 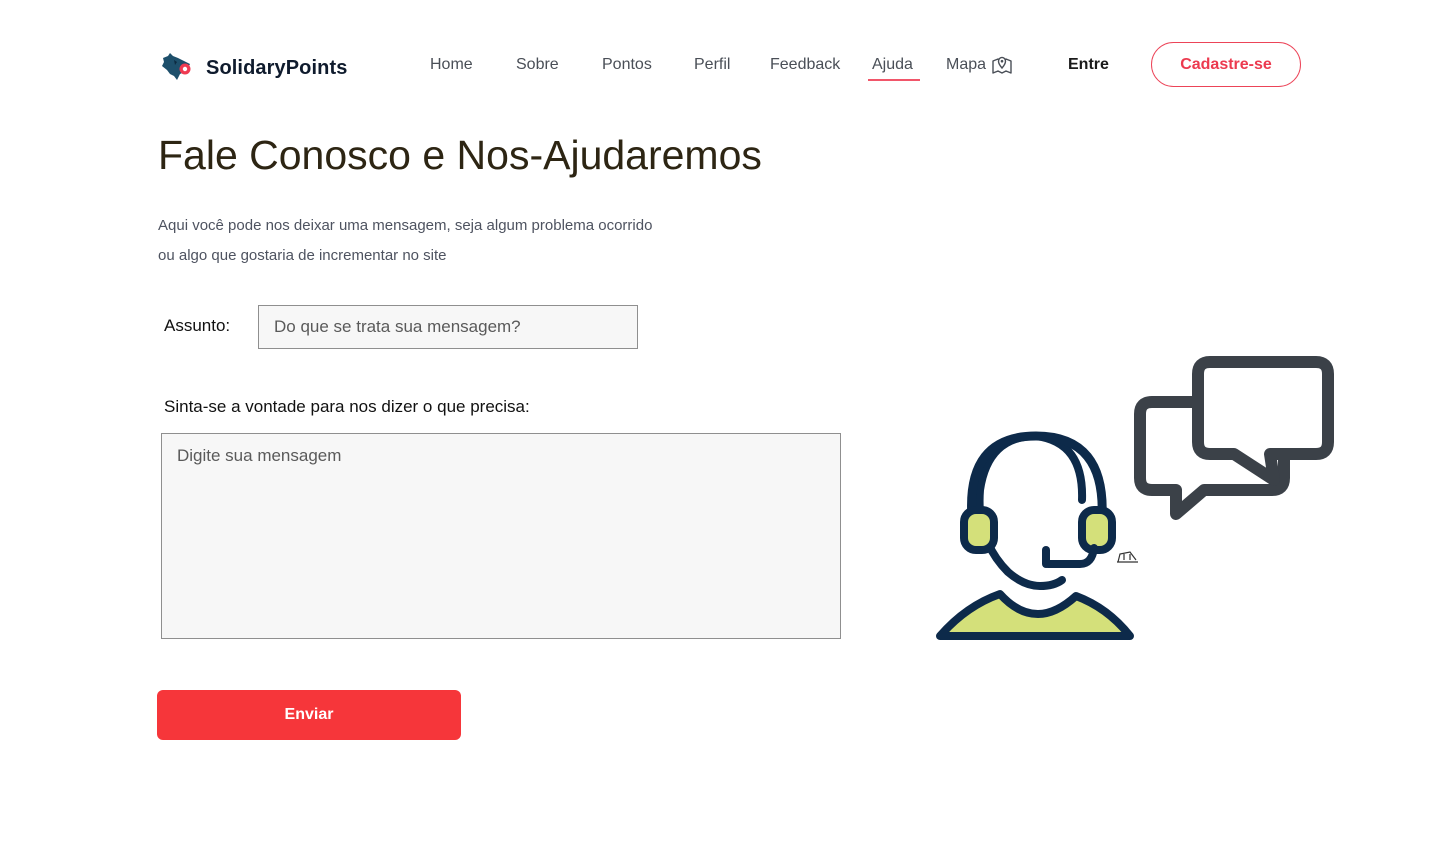 What do you see at coordinates (460, 155) in the screenshot?
I see `page-title: Fale Conosco e Nos-Ajudaremos` at bounding box center [460, 155].